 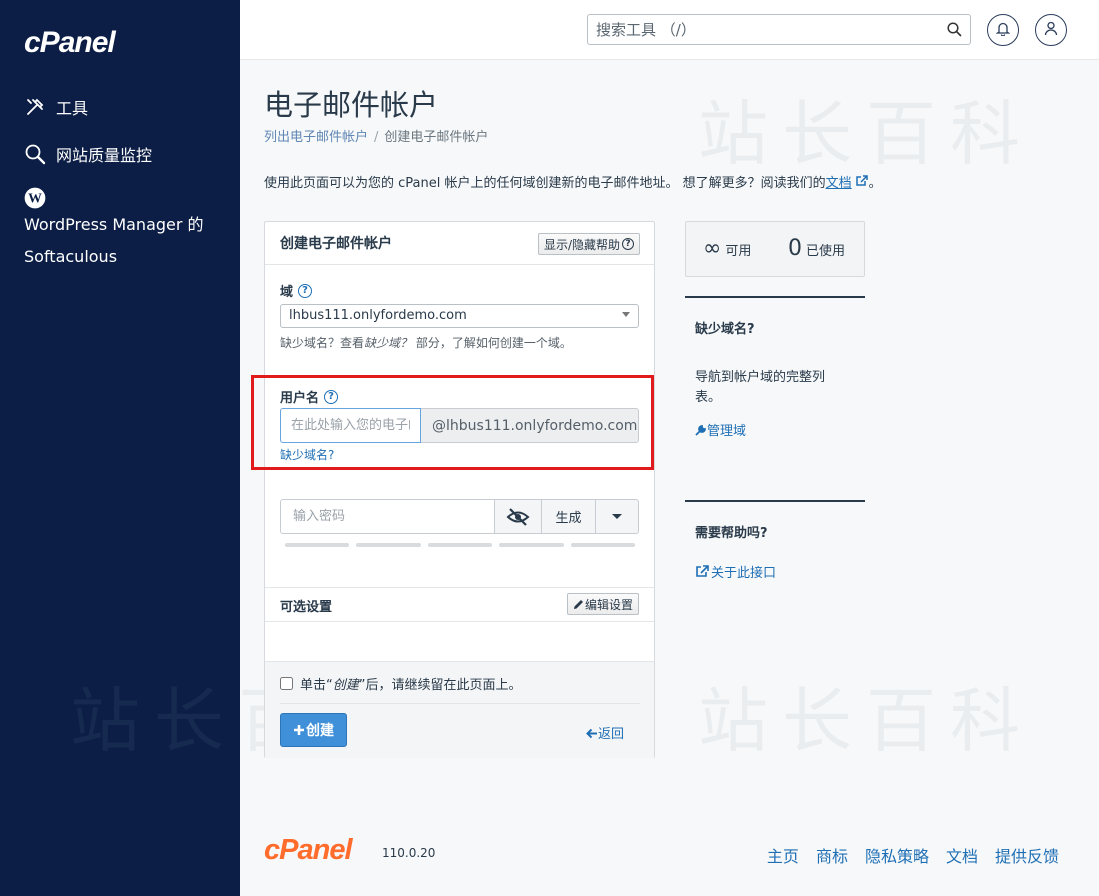 I want to click on username-label: 用户名 ?, so click(x=309, y=396).